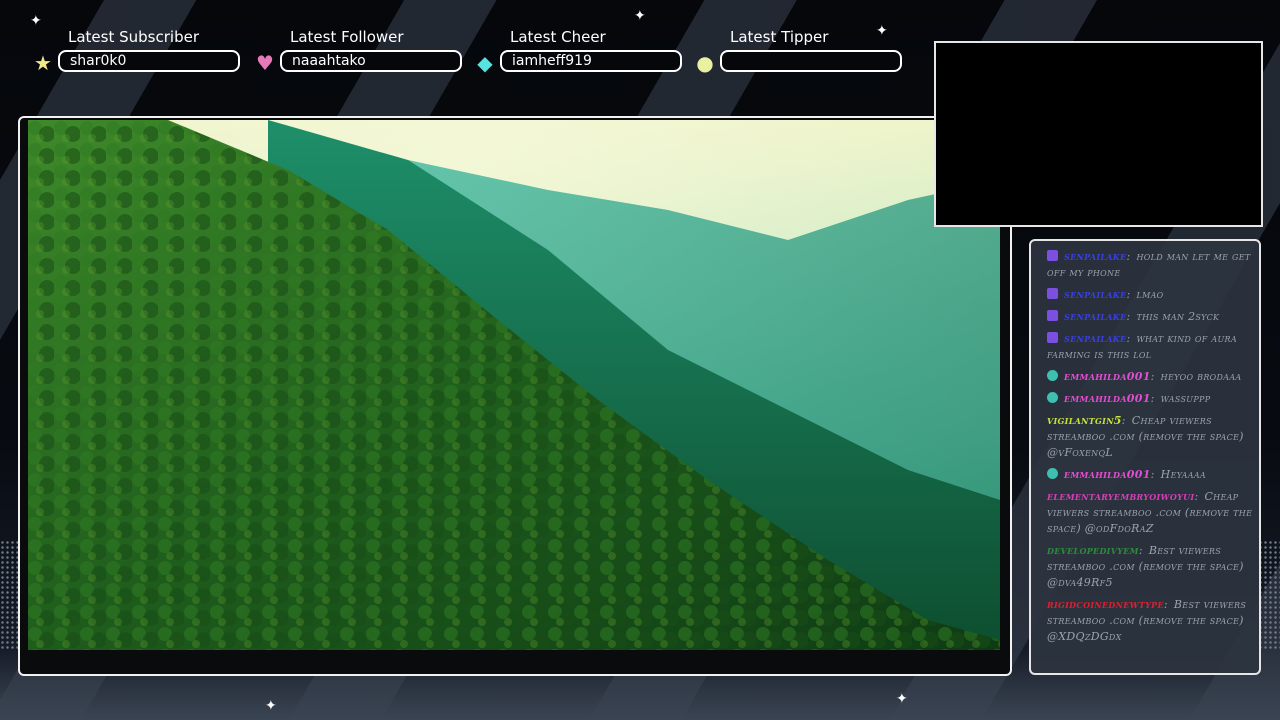 This screenshot has width=1280, height=720. What do you see at coordinates (779, 37) in the screenshot?
I see `widget-label: Latest Tipper` at bounding box center [779, 37].